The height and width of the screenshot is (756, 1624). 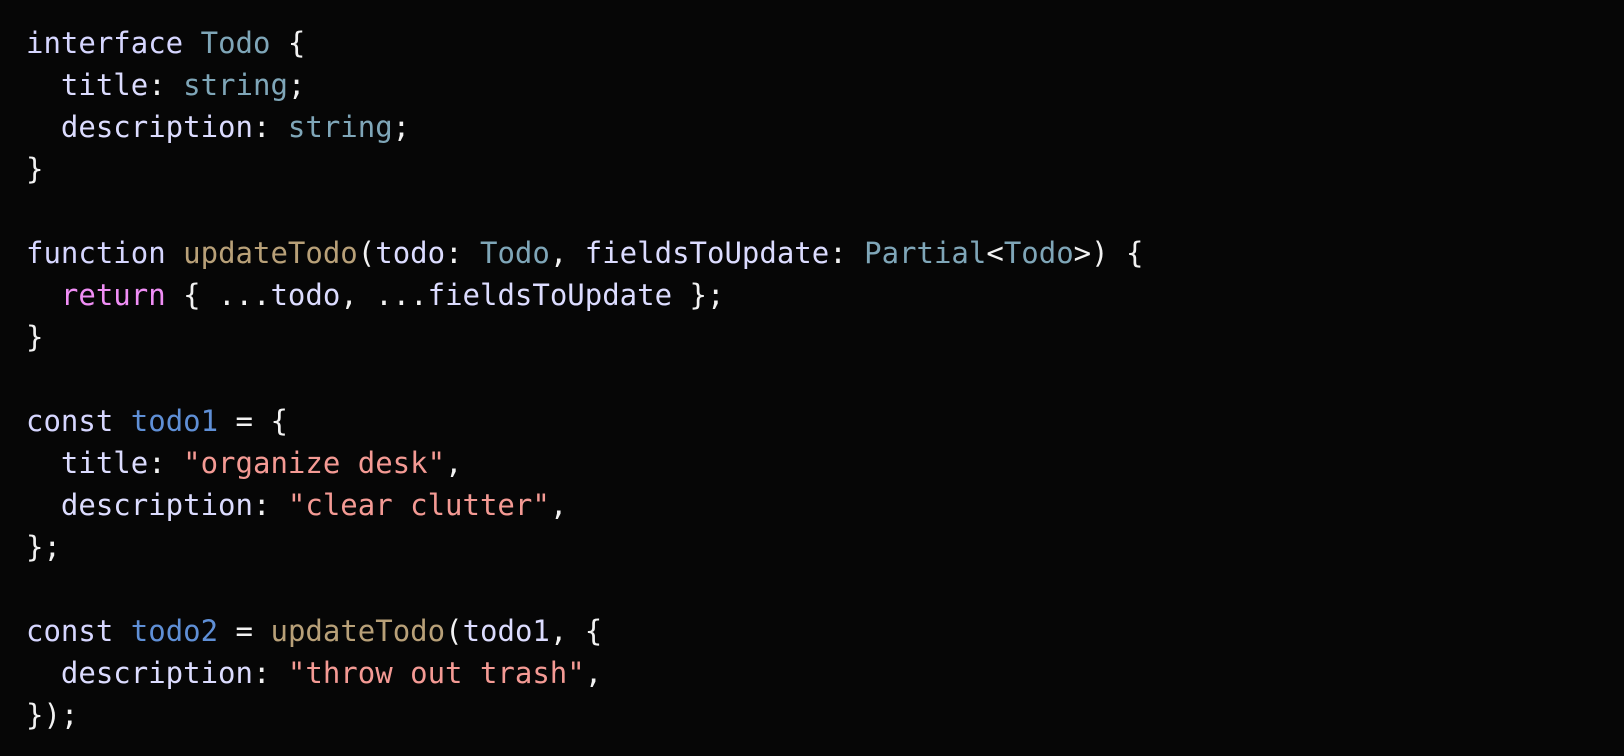 I want to click on code-token: "throw out trash", so click(x=436, y=673).